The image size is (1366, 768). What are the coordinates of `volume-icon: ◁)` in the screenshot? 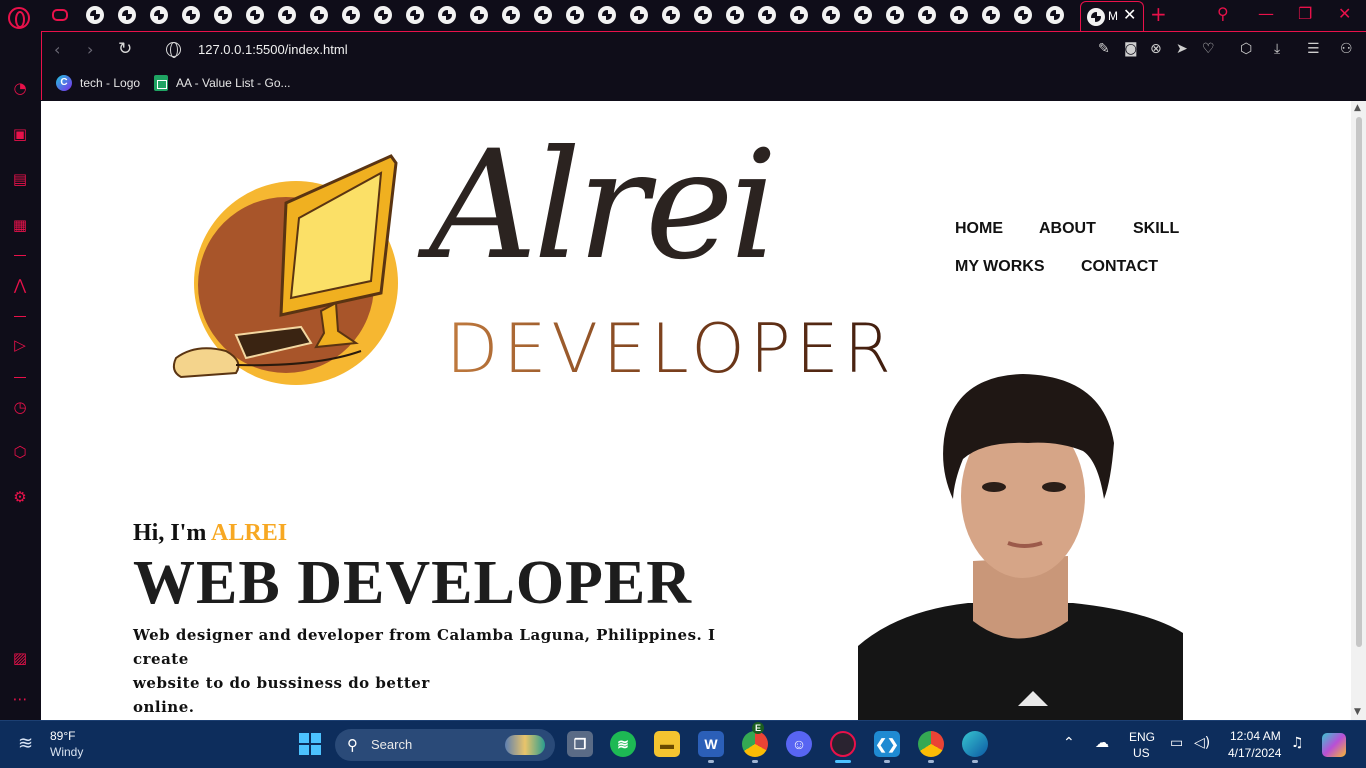 It's located at (1202, 743).